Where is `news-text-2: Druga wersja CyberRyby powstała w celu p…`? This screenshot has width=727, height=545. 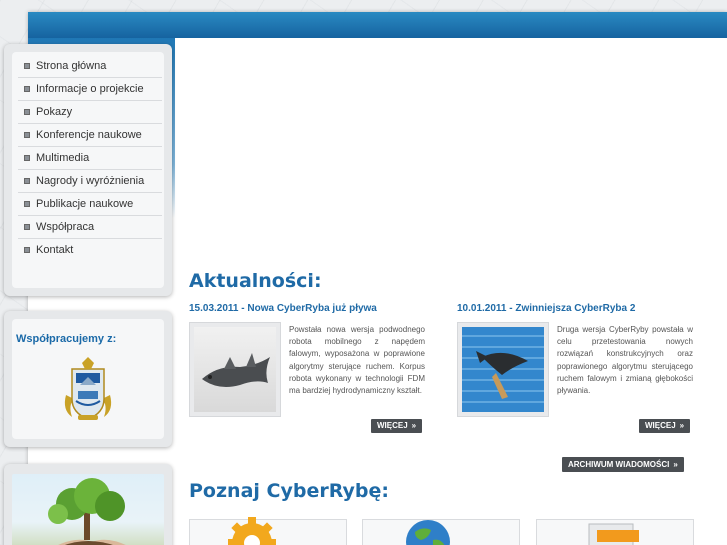 news-text-2: Druga wersja CyberRyby powstała w celu p… is located at coordinates (625, 360).